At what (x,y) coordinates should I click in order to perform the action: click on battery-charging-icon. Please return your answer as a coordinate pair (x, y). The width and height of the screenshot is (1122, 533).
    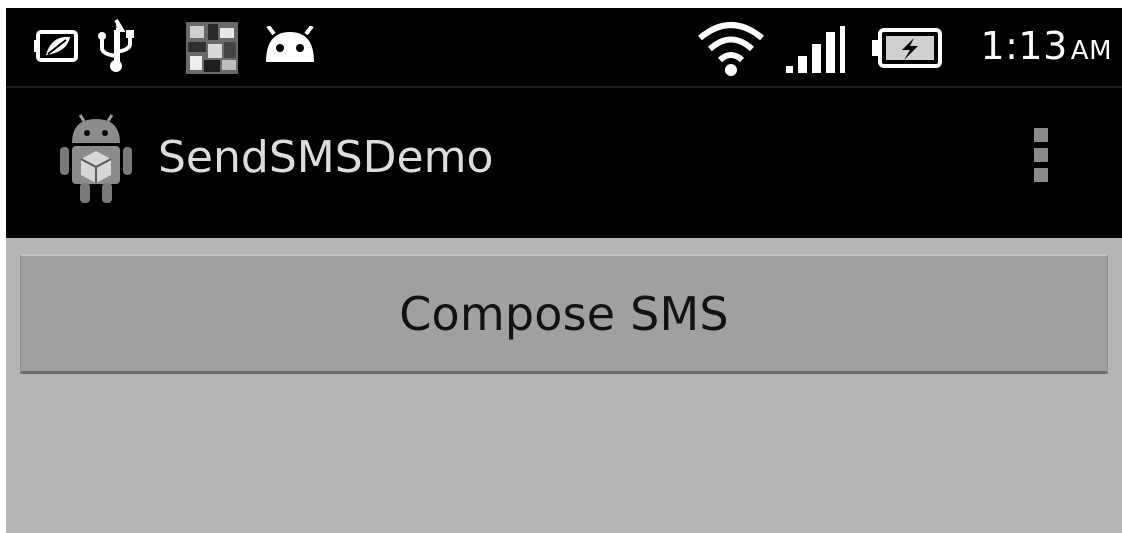
    Looking at the image, I should click on (907, 50).